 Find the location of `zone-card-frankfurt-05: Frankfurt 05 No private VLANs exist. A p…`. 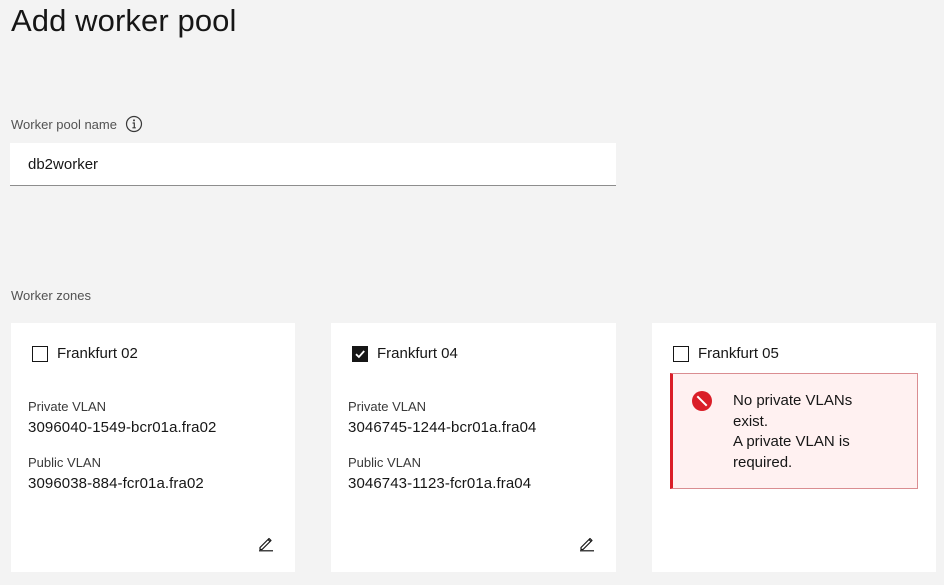

zone-card-frankfurt-05: Frankfurt 05 No private VLANs exist. A p… is located at coordinates (794, 447).